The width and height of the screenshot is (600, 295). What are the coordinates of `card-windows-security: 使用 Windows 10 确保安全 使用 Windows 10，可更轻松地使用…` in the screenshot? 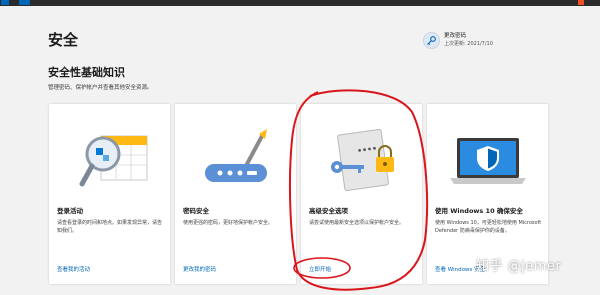 It's located at (487, 194).